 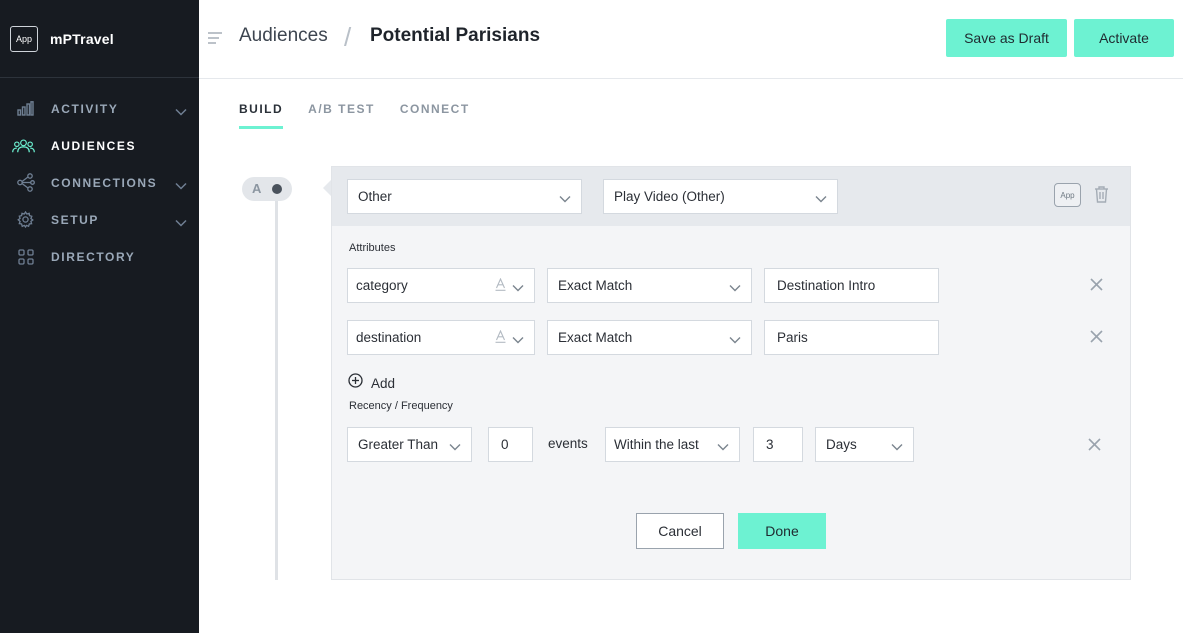 What do you see at coordinates (841, 444) in the screenshot?
I see `time-unit-value: Days` at bounding box center [841, 444].